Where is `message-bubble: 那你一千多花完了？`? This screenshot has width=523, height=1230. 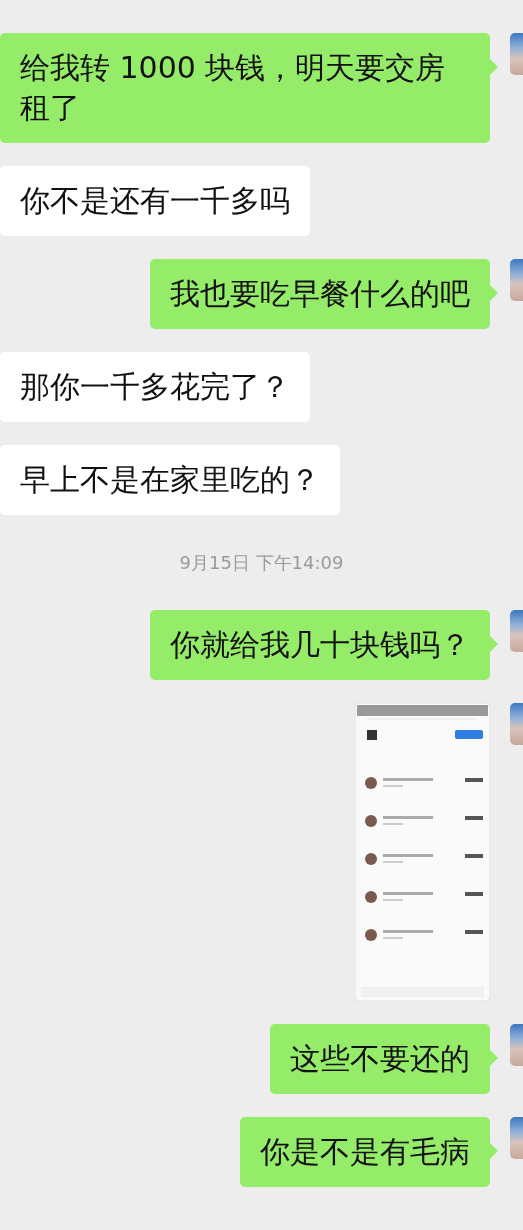 message-bubble: 那你一千多花完了？ is located at coordinates (155, 387).